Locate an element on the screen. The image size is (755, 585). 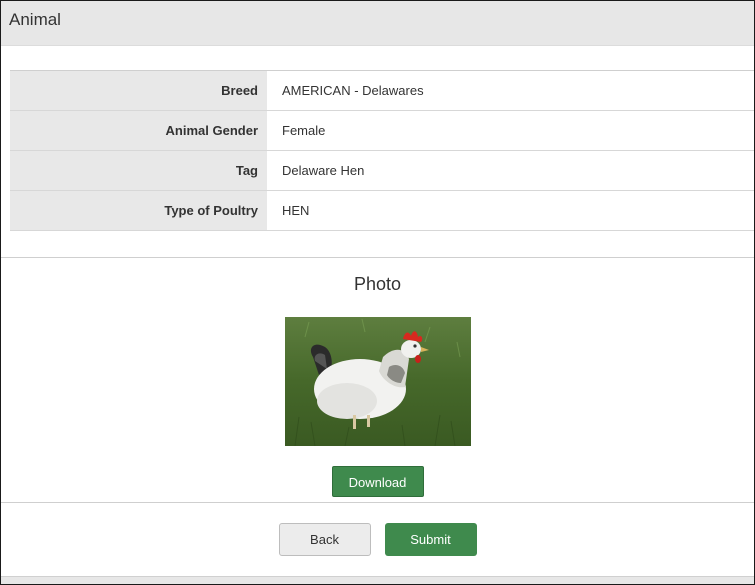
breed-value: AMERICAN - Delawares is located at coordinates (510, 90).